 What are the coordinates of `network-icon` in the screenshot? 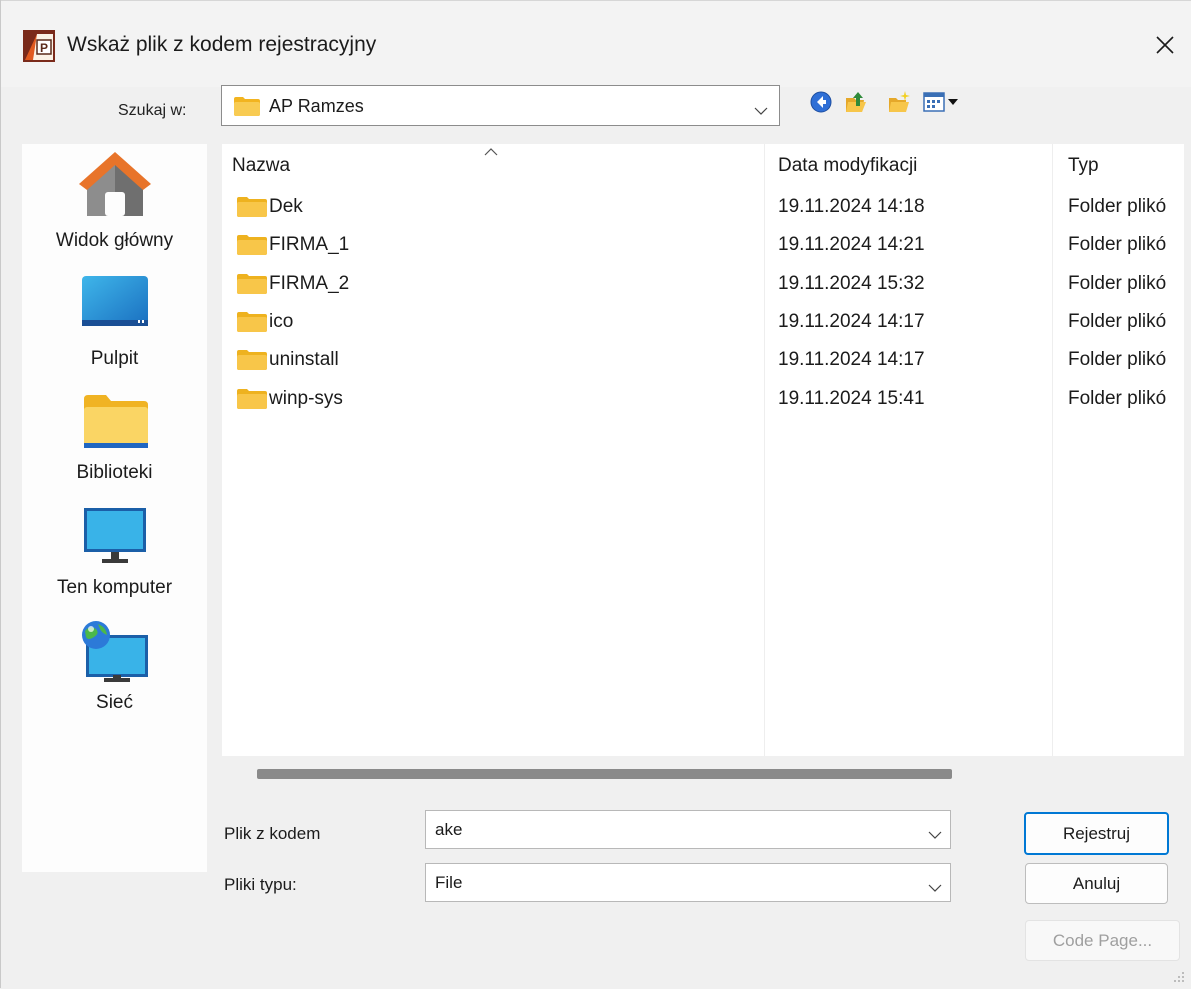 It's located at (115, 651).